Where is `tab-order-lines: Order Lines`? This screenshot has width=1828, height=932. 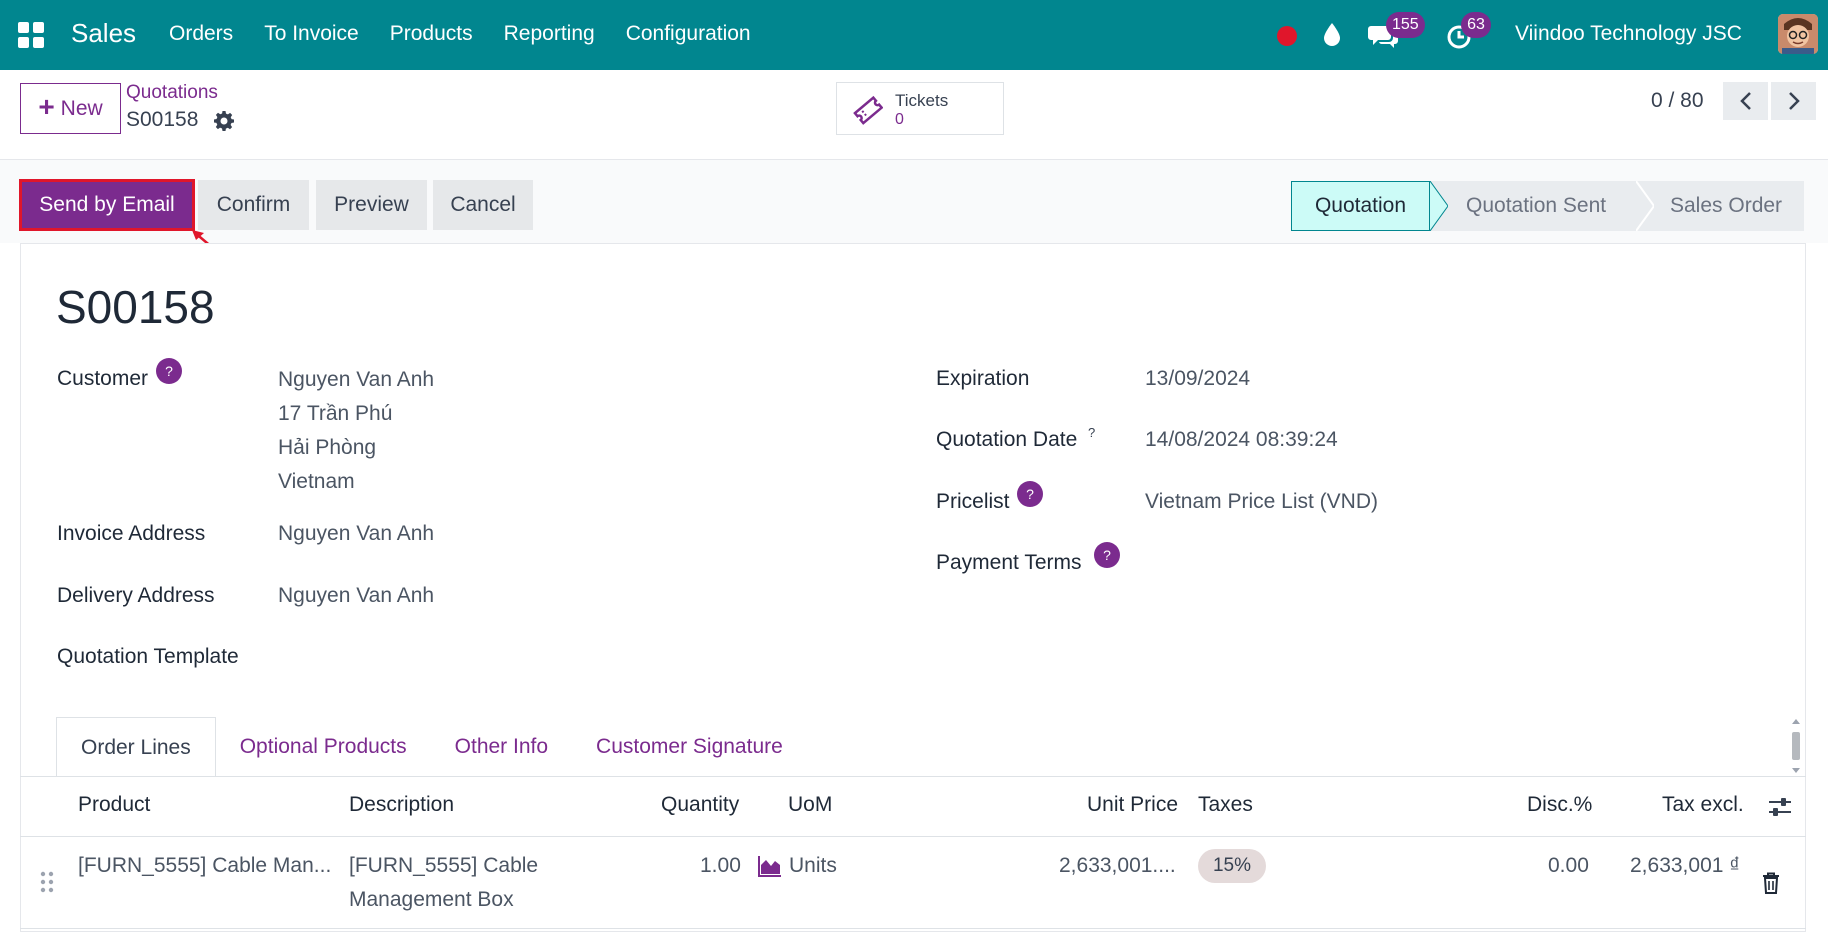 tab-order-lines: Order Lines is located at coordinates (136, 747).